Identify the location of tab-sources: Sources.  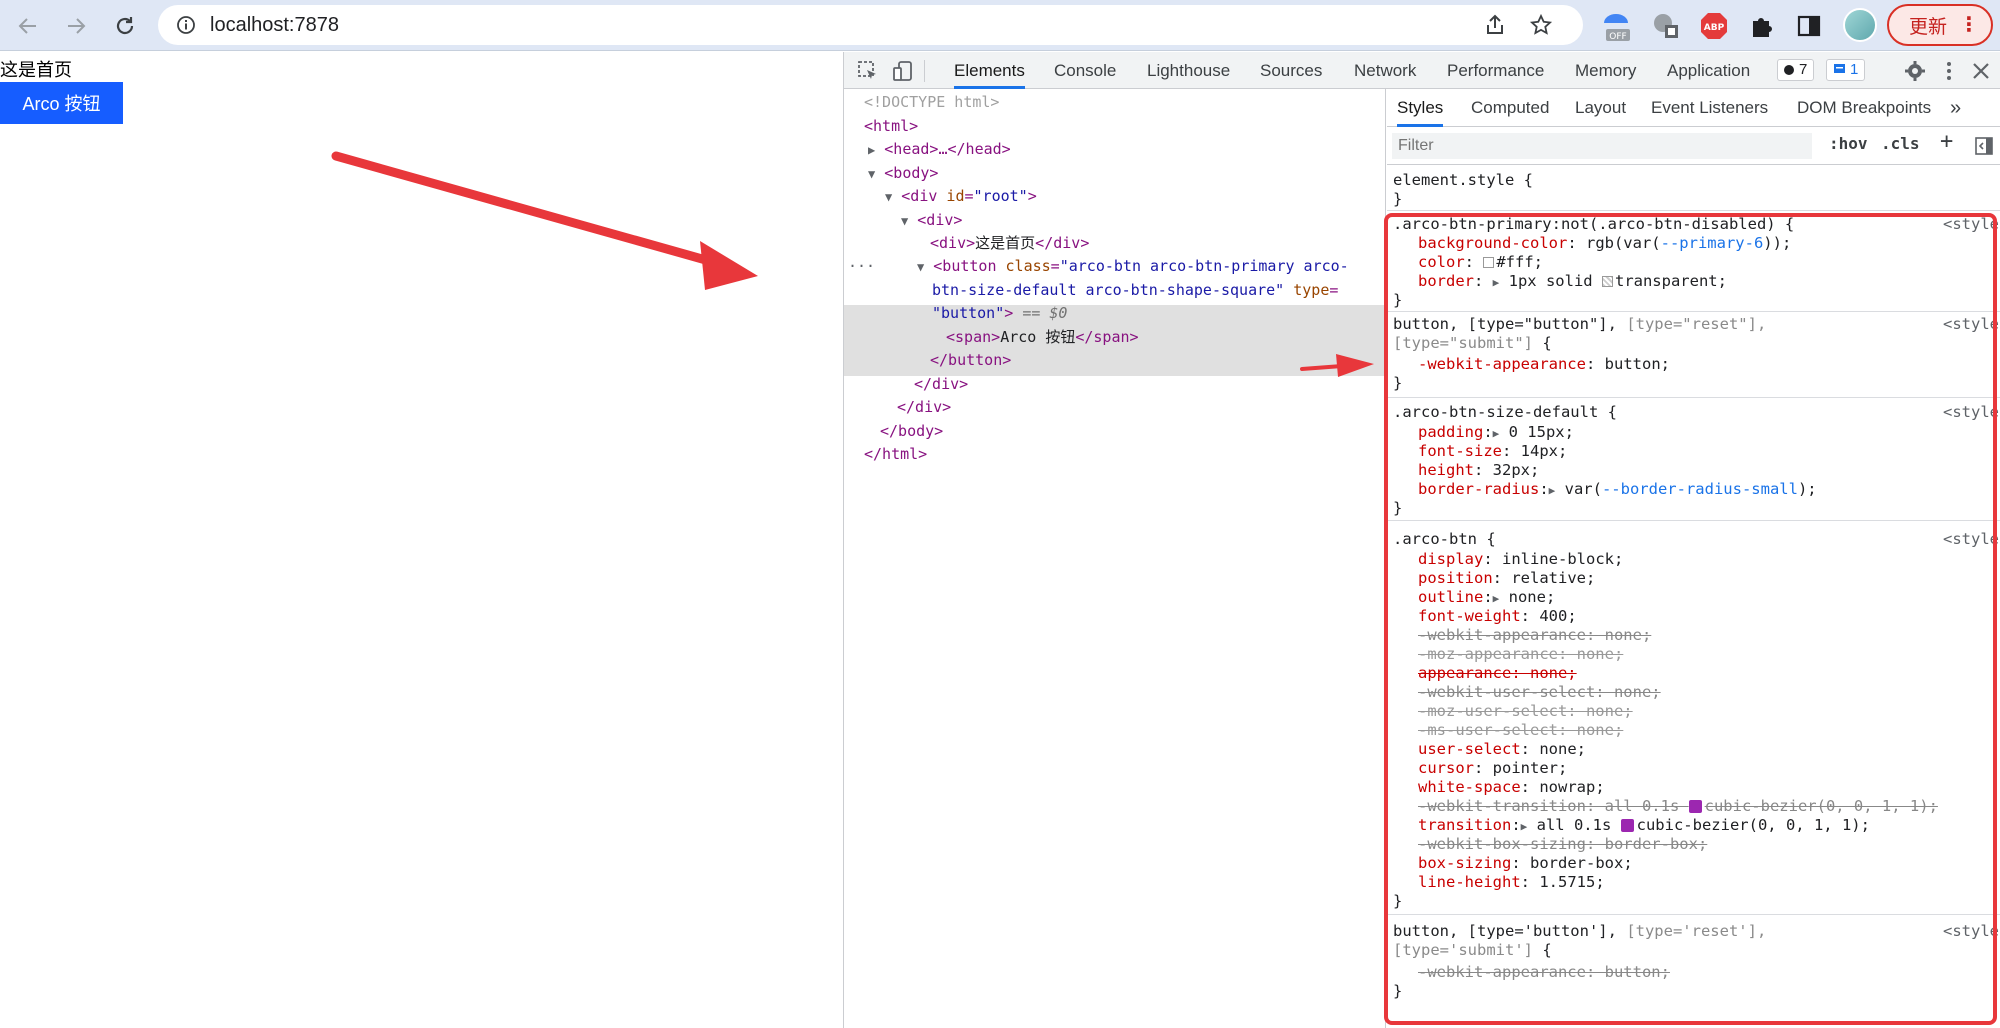
(1291, 70).